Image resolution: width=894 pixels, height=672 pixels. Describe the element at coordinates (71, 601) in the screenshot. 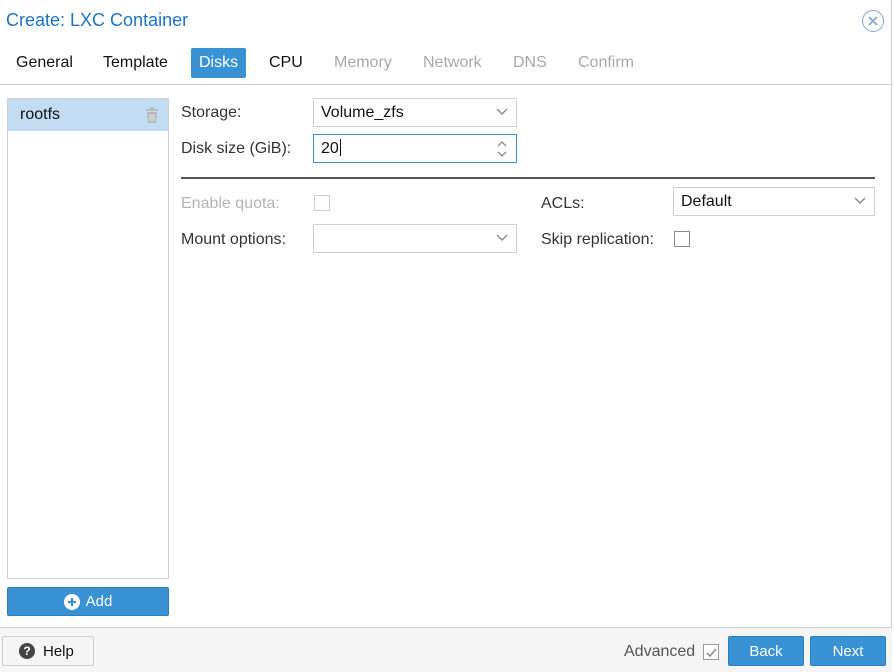

I see `plus-circle-icon` at that location.